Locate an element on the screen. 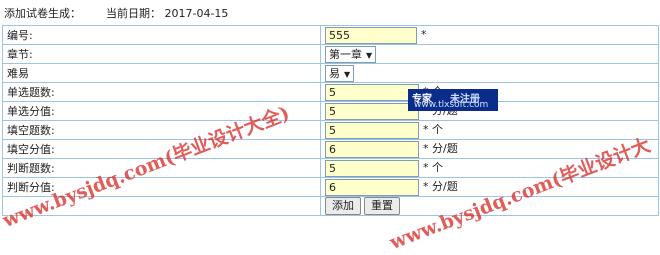 This screenshot has height=255, width=660. single-score-input: 5 is located at coordinates (372, 111).